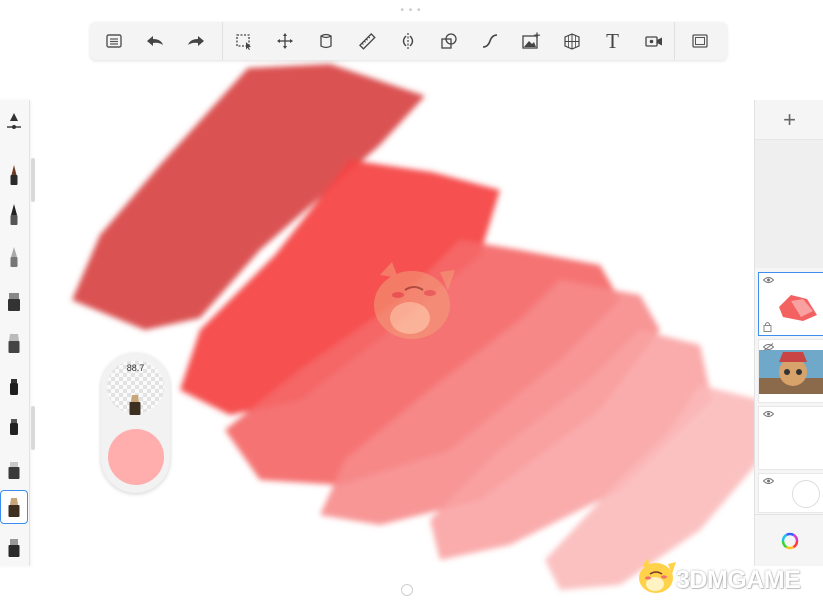  I want to click on layers-panel: +, so click(788, 333).